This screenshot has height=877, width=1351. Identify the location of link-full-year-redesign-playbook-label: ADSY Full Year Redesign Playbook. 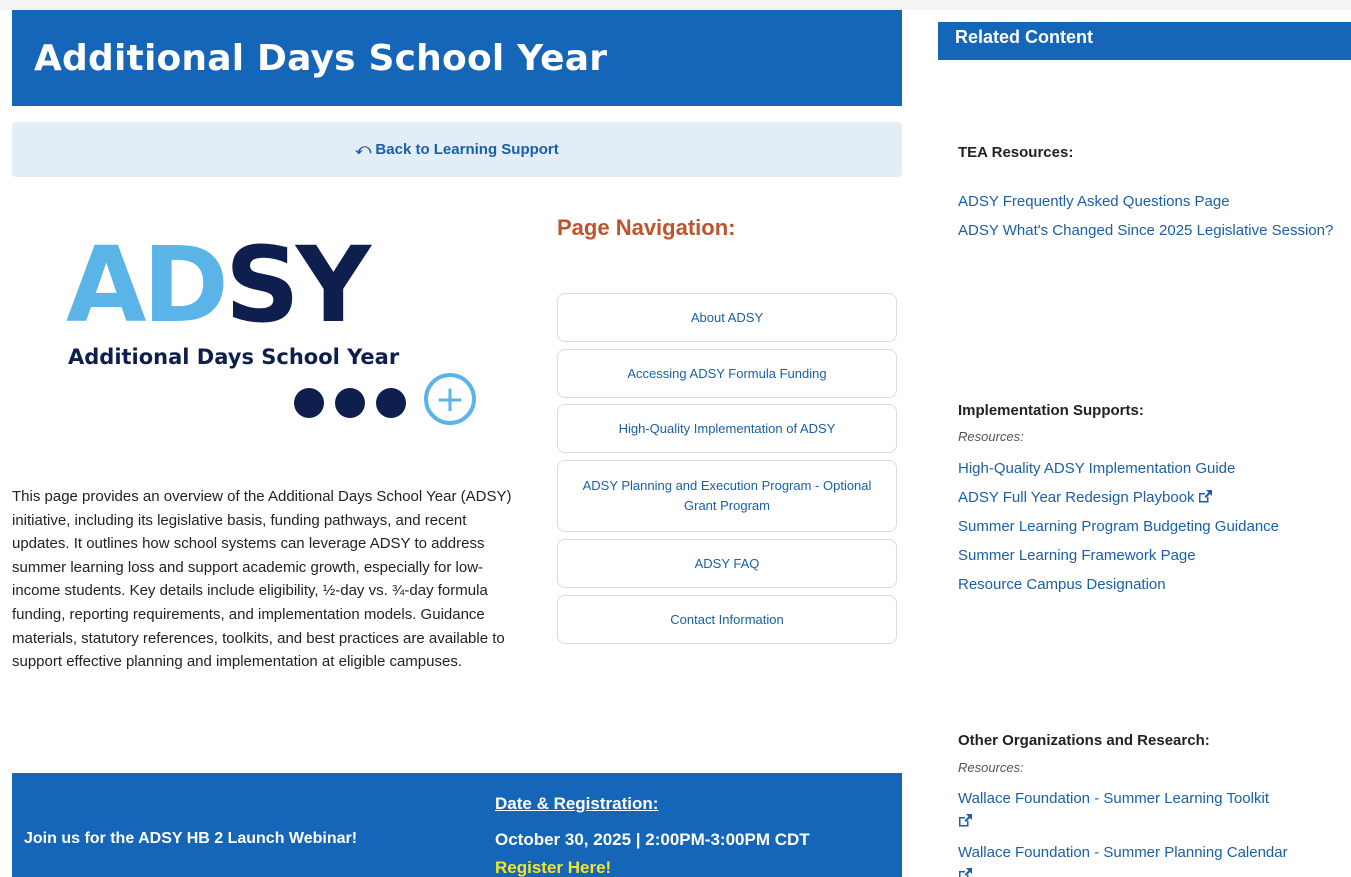
(1076, 497).